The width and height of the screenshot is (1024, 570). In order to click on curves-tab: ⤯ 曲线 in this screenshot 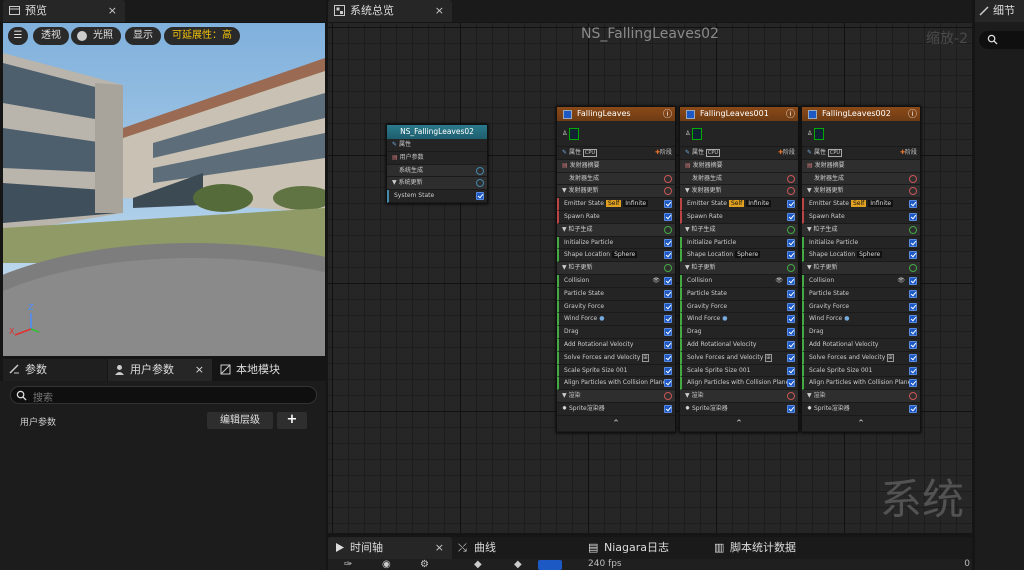, I will do `click(477, 548)`.